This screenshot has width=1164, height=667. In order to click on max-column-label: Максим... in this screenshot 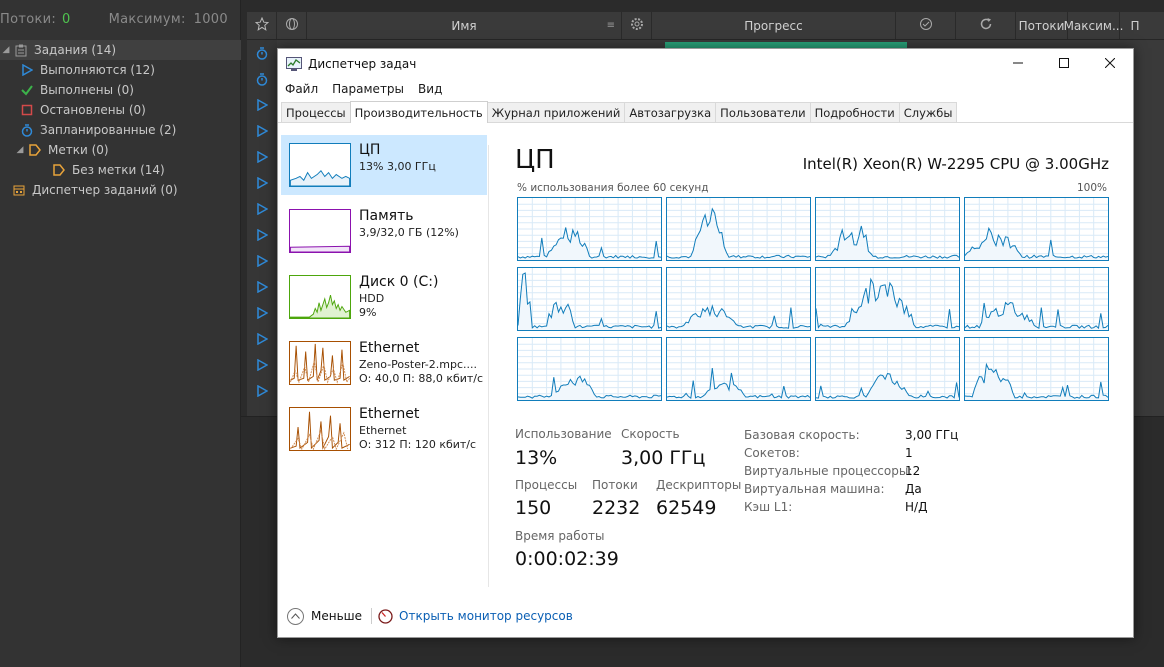, I will do `click(1093, 25)`.